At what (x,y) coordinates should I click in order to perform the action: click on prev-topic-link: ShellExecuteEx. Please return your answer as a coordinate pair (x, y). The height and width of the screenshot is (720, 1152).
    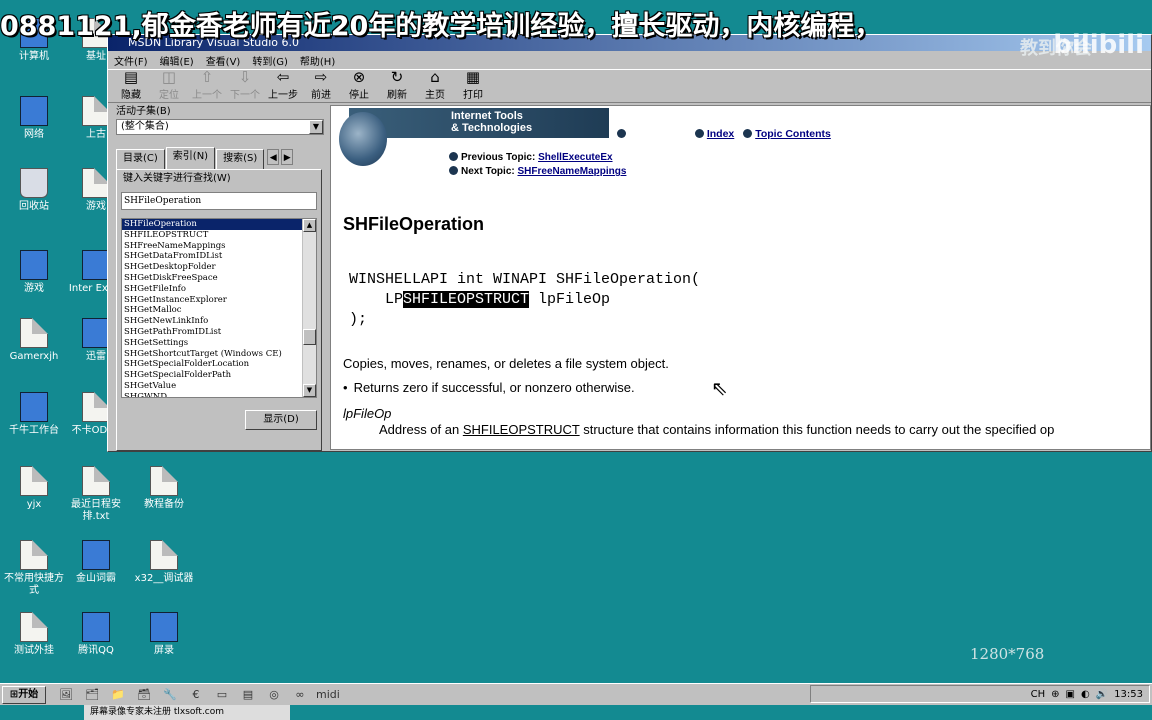
    Looking at the image, I should click on (575, 157).